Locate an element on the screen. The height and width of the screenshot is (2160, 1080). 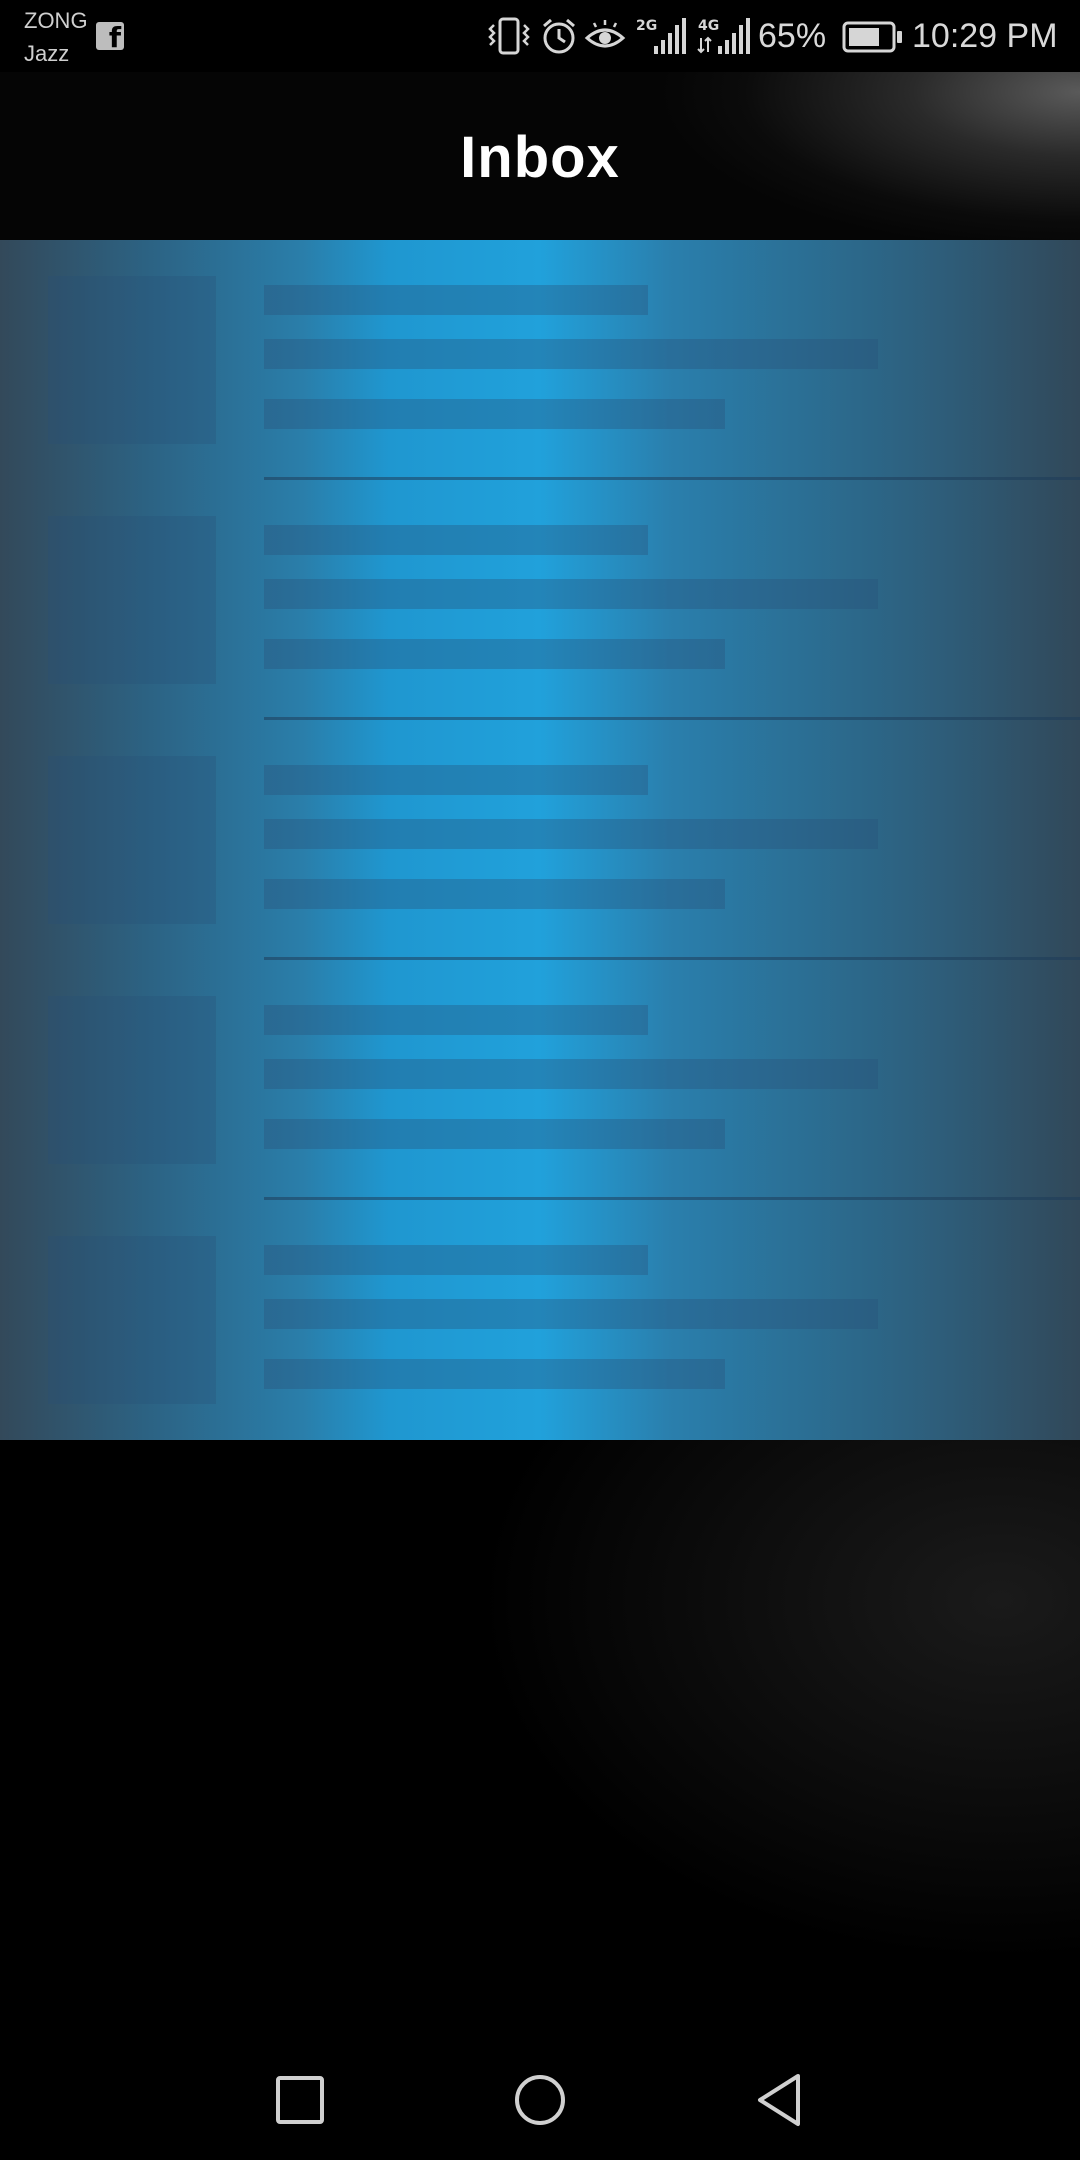
recents-icon is located at coordinates (300, 2100).